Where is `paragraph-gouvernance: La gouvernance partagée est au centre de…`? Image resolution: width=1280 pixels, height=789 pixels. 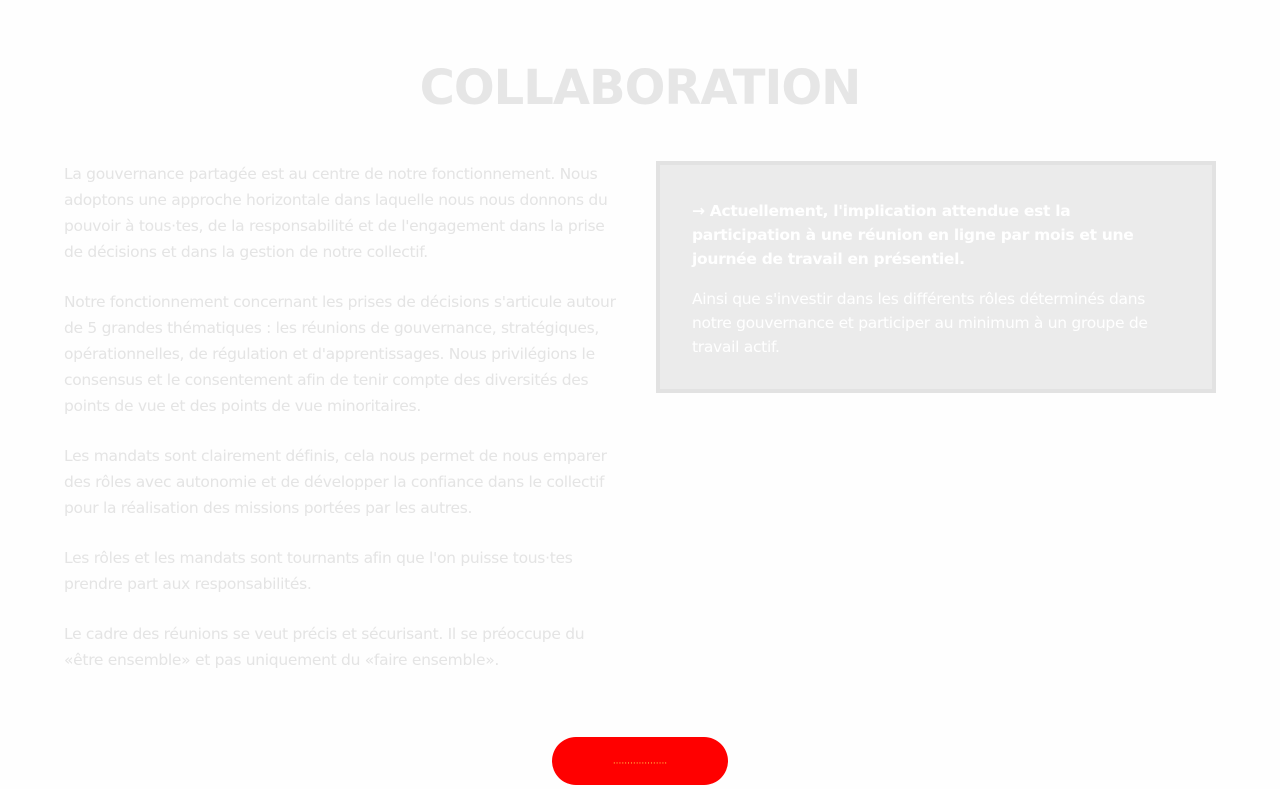 paragraph-gouvernance: La gouvernance partagée est au centre de… is located at coordinates (336, 213).